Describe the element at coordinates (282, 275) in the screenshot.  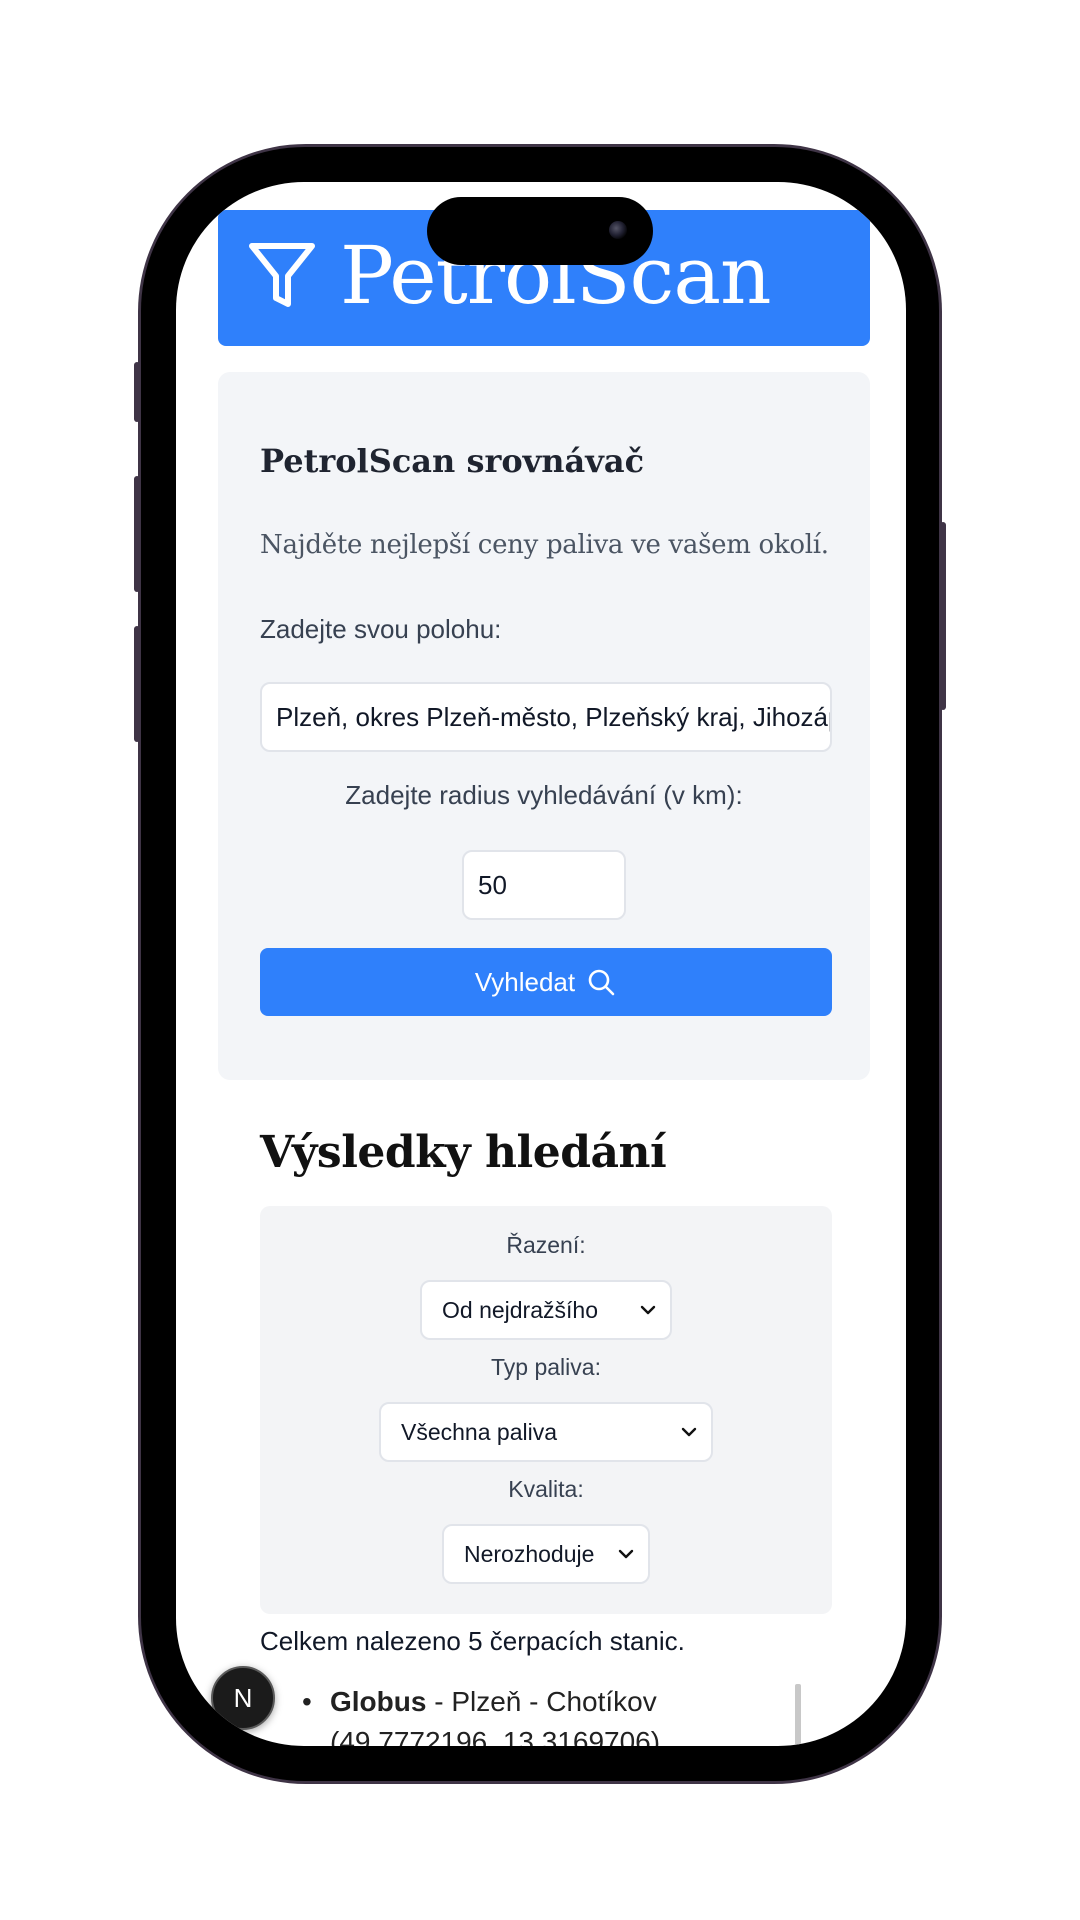
I see `filter-funnel-icon` at that location.